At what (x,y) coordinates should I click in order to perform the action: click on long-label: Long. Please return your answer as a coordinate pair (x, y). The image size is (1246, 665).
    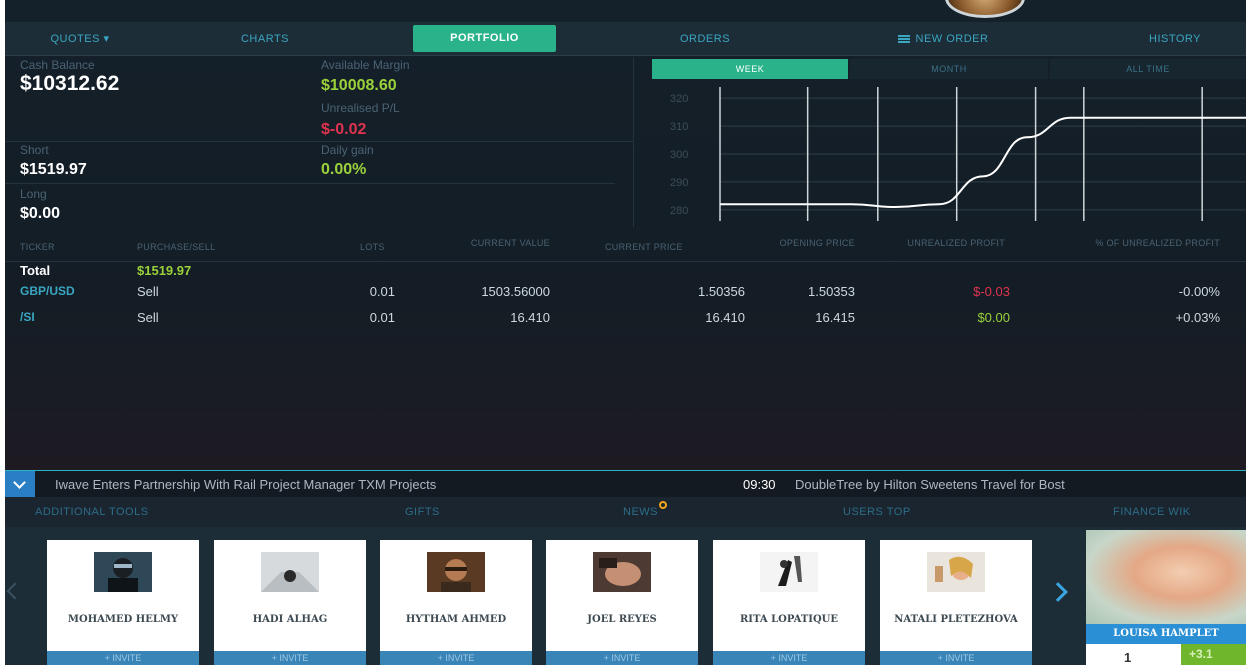
    Looking at the image, I should click on (33, 194).